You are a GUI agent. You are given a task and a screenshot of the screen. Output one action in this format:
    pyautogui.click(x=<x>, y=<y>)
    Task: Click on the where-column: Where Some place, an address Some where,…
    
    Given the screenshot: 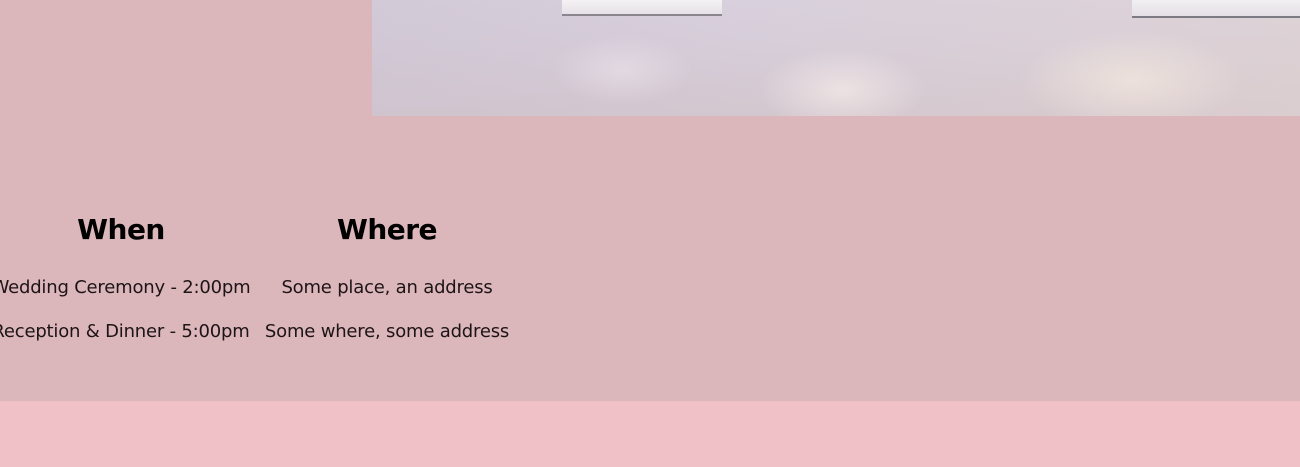 What is the action you would take?
    pyautogui.click(x=387, y=281)
    